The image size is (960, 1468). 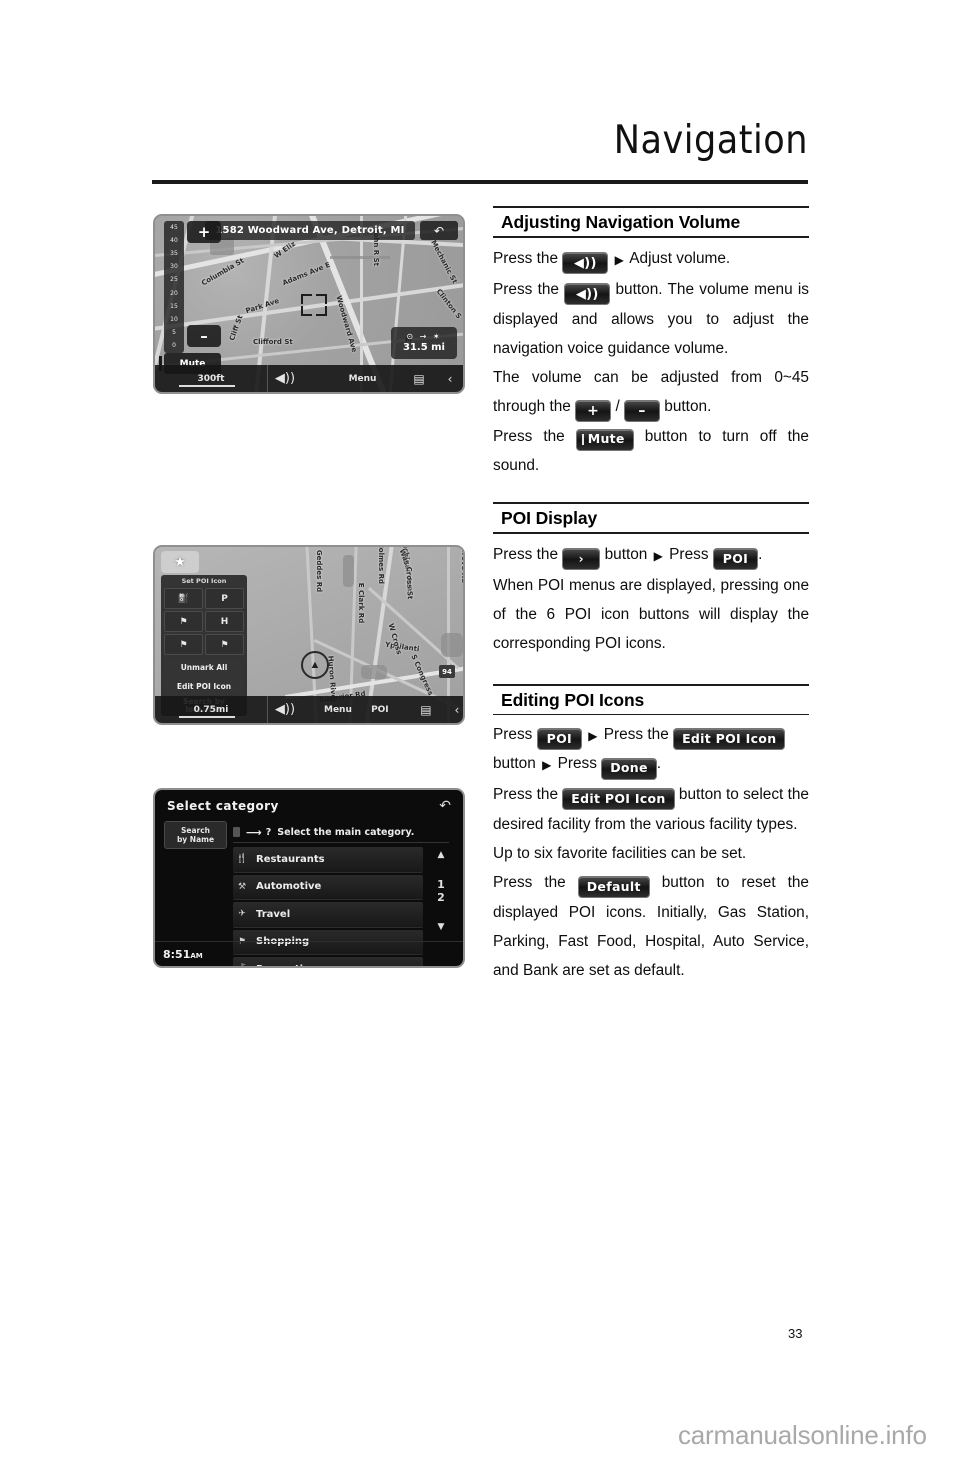 I want to click on list-item: ⛳ Recreation, so click(x=328, y=961).